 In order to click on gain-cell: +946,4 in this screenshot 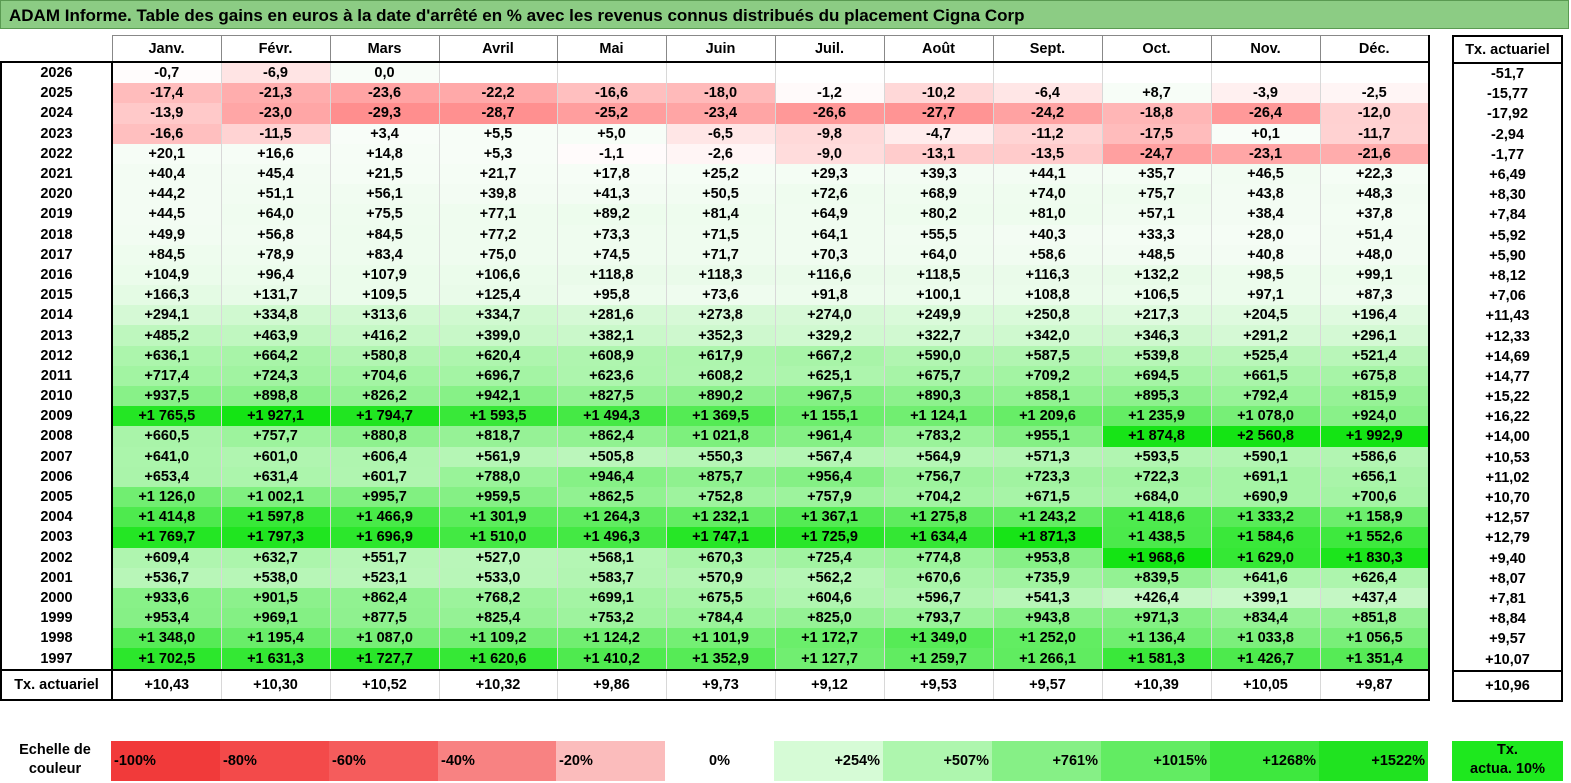, I will do `click(611, 476)`.